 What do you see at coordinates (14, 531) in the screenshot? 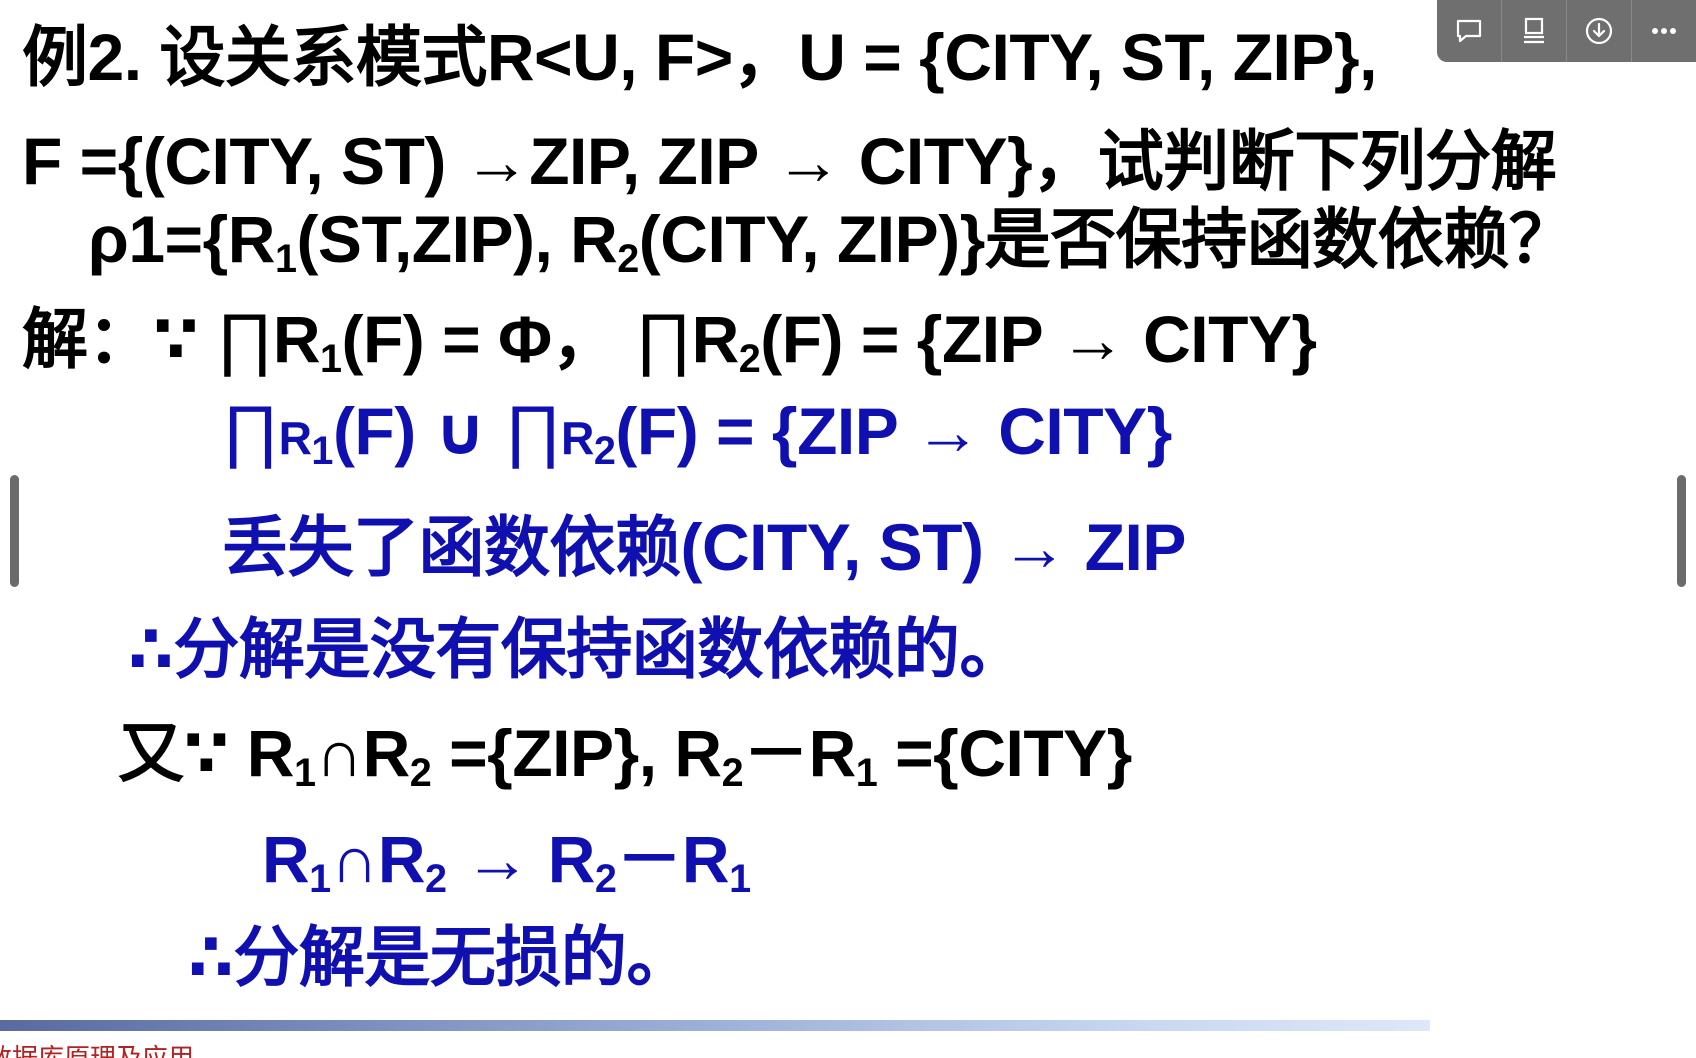
I see `left-scroll-handle` at bounding box center [14, 531].